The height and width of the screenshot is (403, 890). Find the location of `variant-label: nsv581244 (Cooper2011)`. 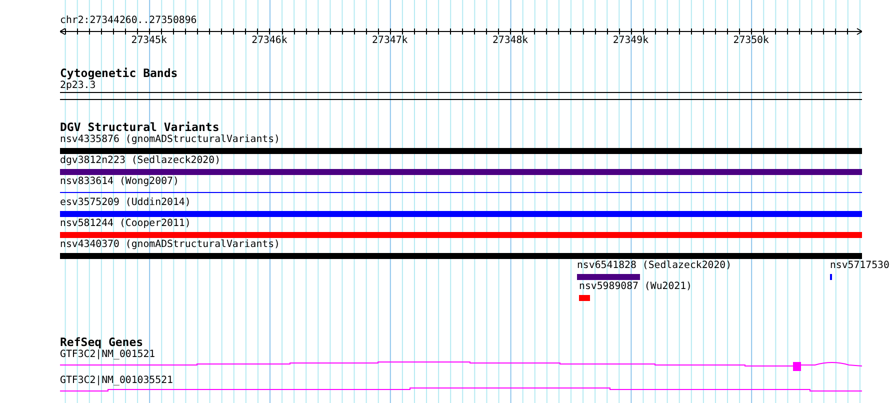

variant-label: nsv581244 (Cooper2011) is located at coordinates (125, 223).